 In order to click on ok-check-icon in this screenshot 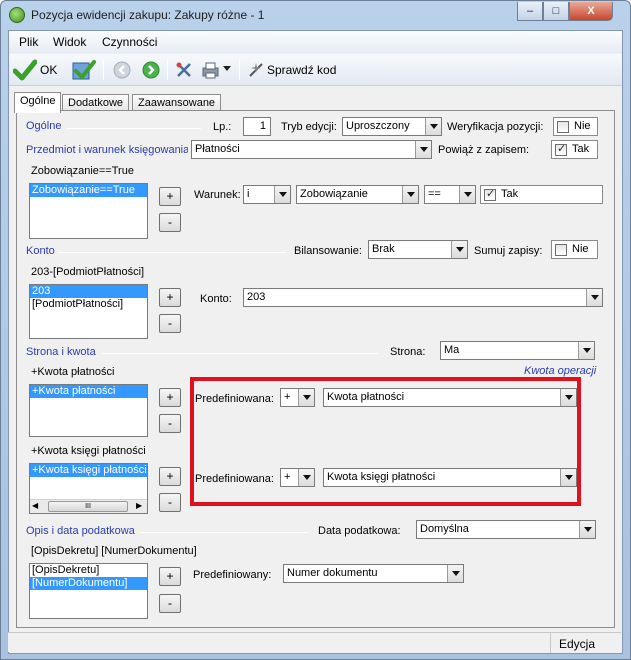, I will do `click(25, 70)`.